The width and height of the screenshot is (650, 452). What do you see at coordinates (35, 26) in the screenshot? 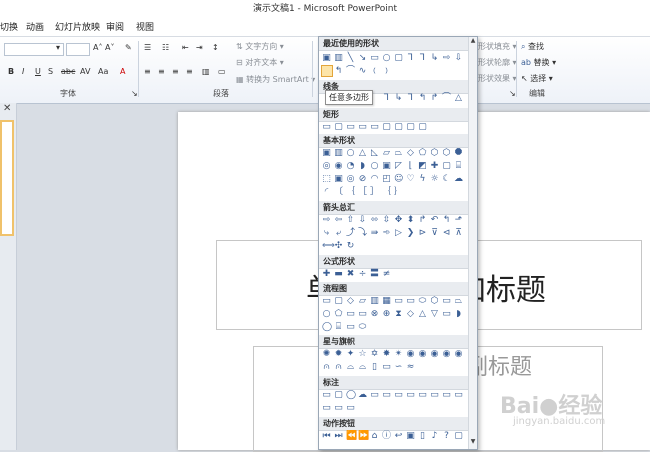
I see `tab-animations: 动画` at bounding box center [35, 26].